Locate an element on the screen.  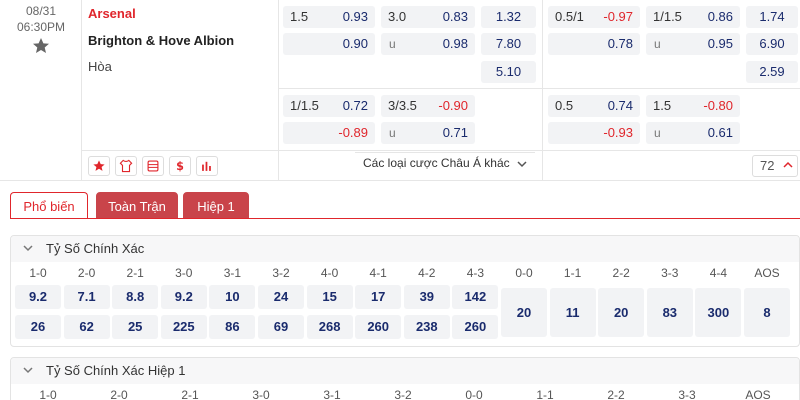
ou-over-odds: 3.0 0.83 is located at coordinates (428, 17).